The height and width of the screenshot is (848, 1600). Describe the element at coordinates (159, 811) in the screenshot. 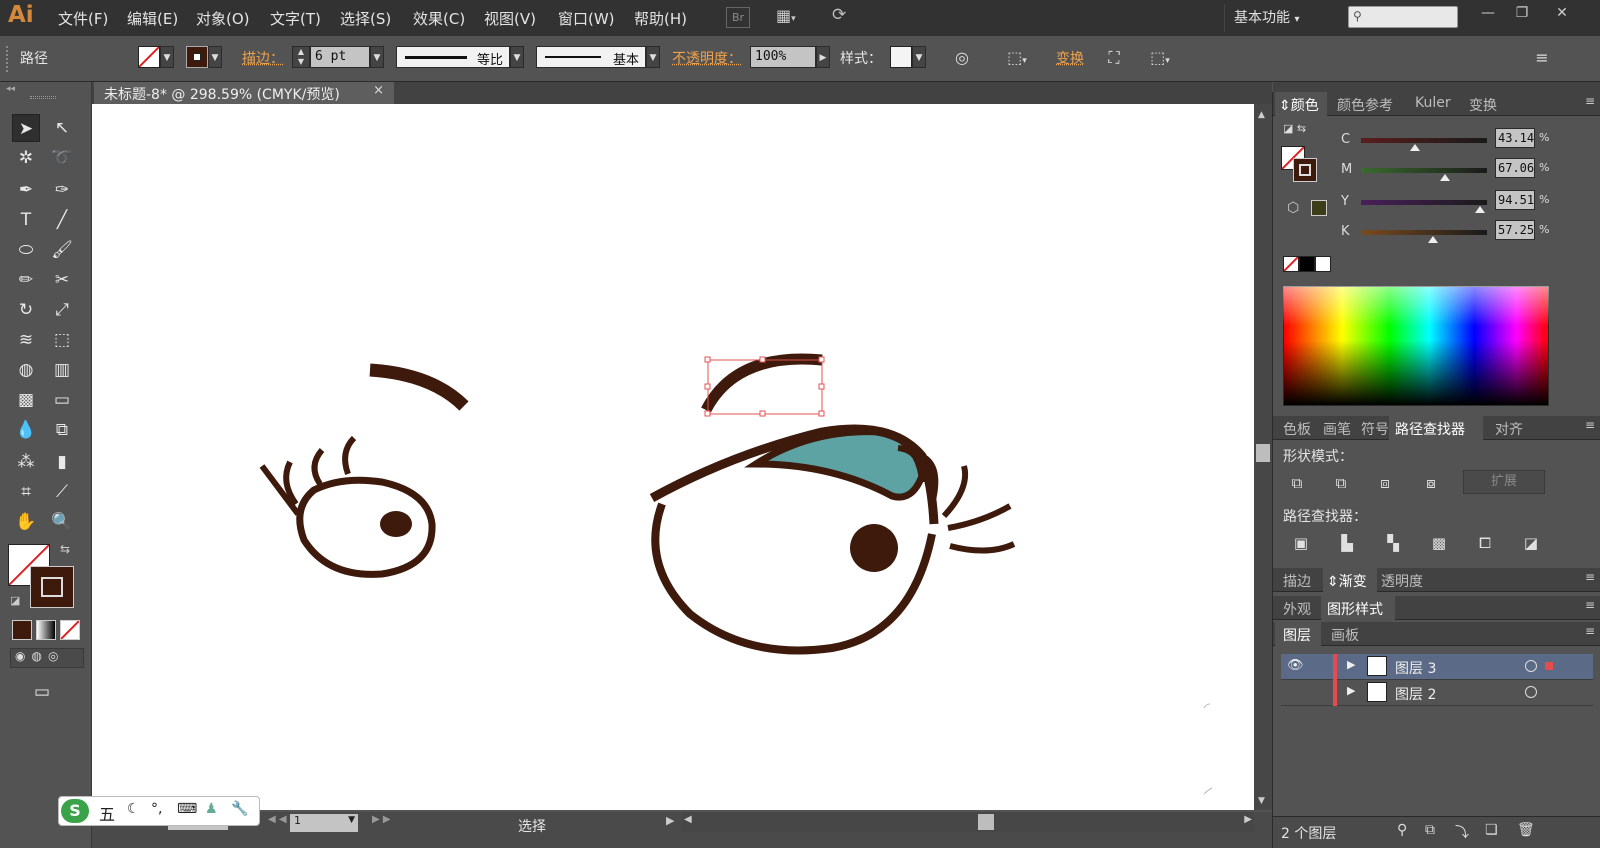

I see `ime-toolbar: S 五 ☾ °, ⌨ ♟ 🔧` at that location.